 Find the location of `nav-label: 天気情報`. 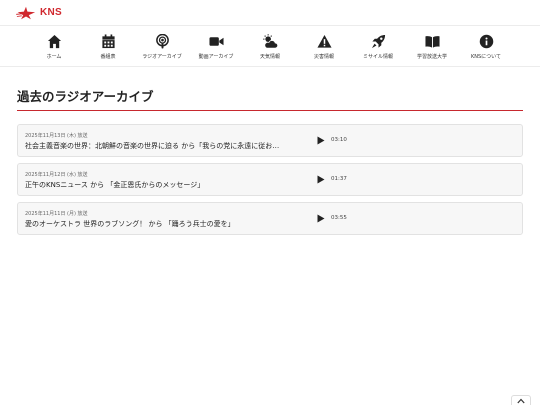

nav-label: 天気情報 is located at coordinates (269, 57).